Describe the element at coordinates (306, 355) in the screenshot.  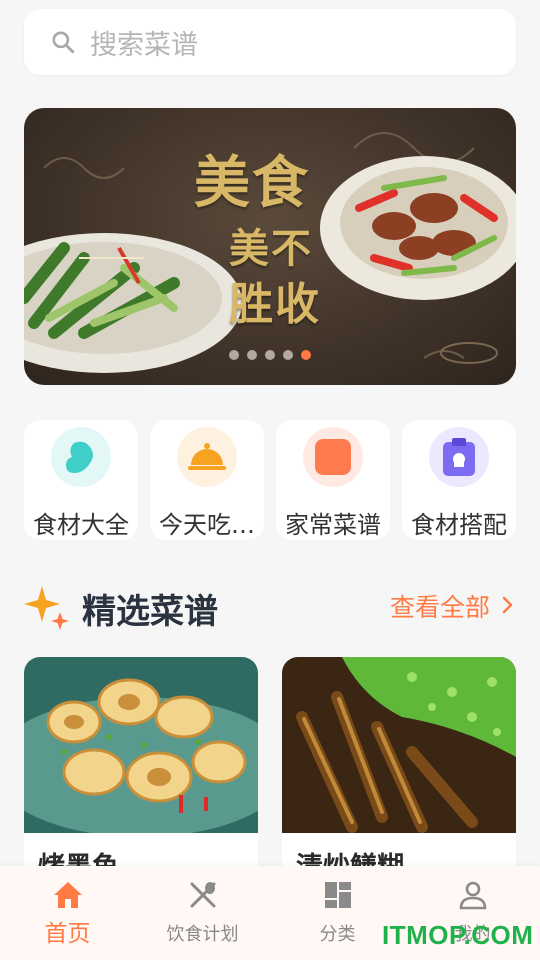
I see `carousel-dot-active` at that location.